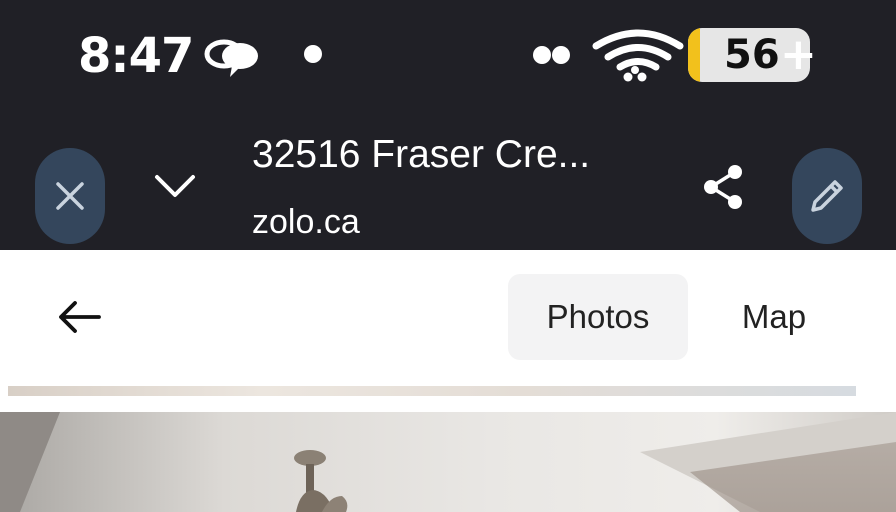 This screenshot has height=512, width=896. Describe the element at coordinates (313, 54) in the screenshot. I see `notification-dot-icon` at that location.